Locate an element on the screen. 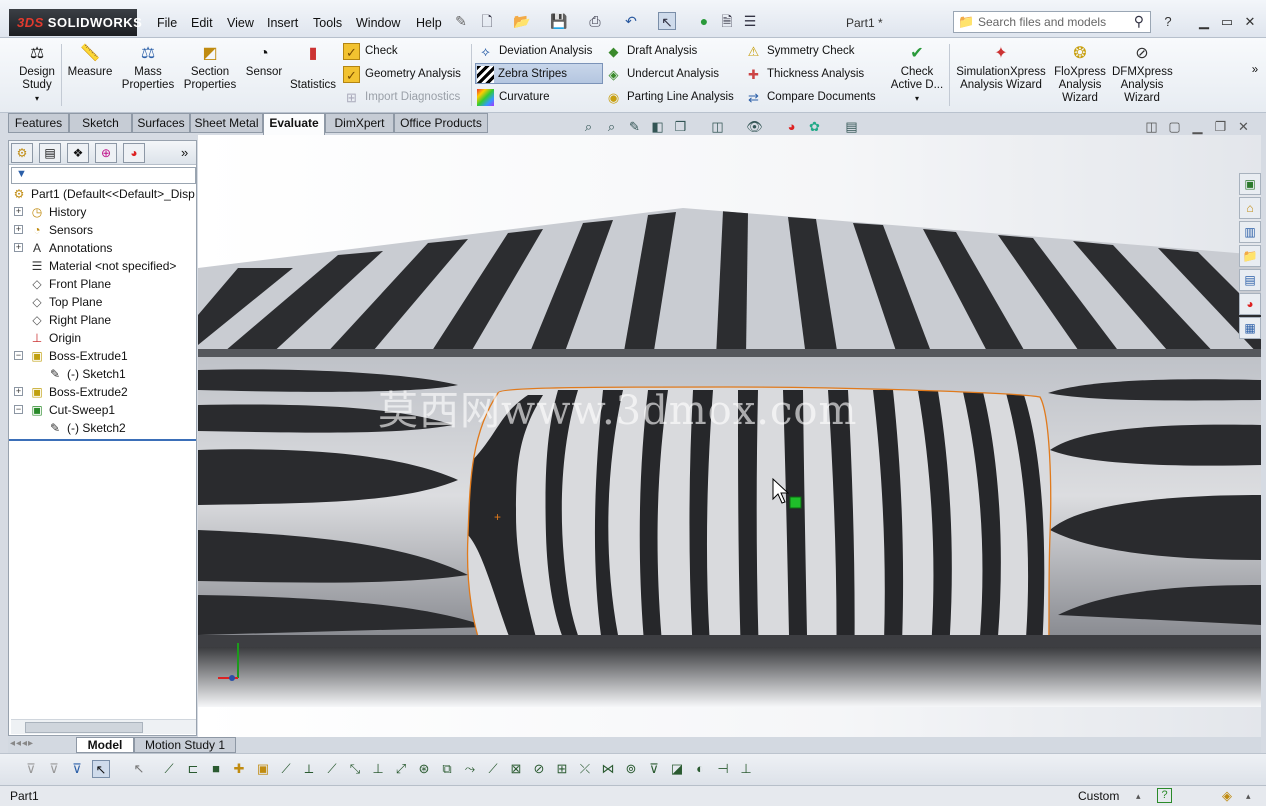 This screenshot has height=806, width=1266. search-icon: ⚲ is located at coordinates (1139, 21).